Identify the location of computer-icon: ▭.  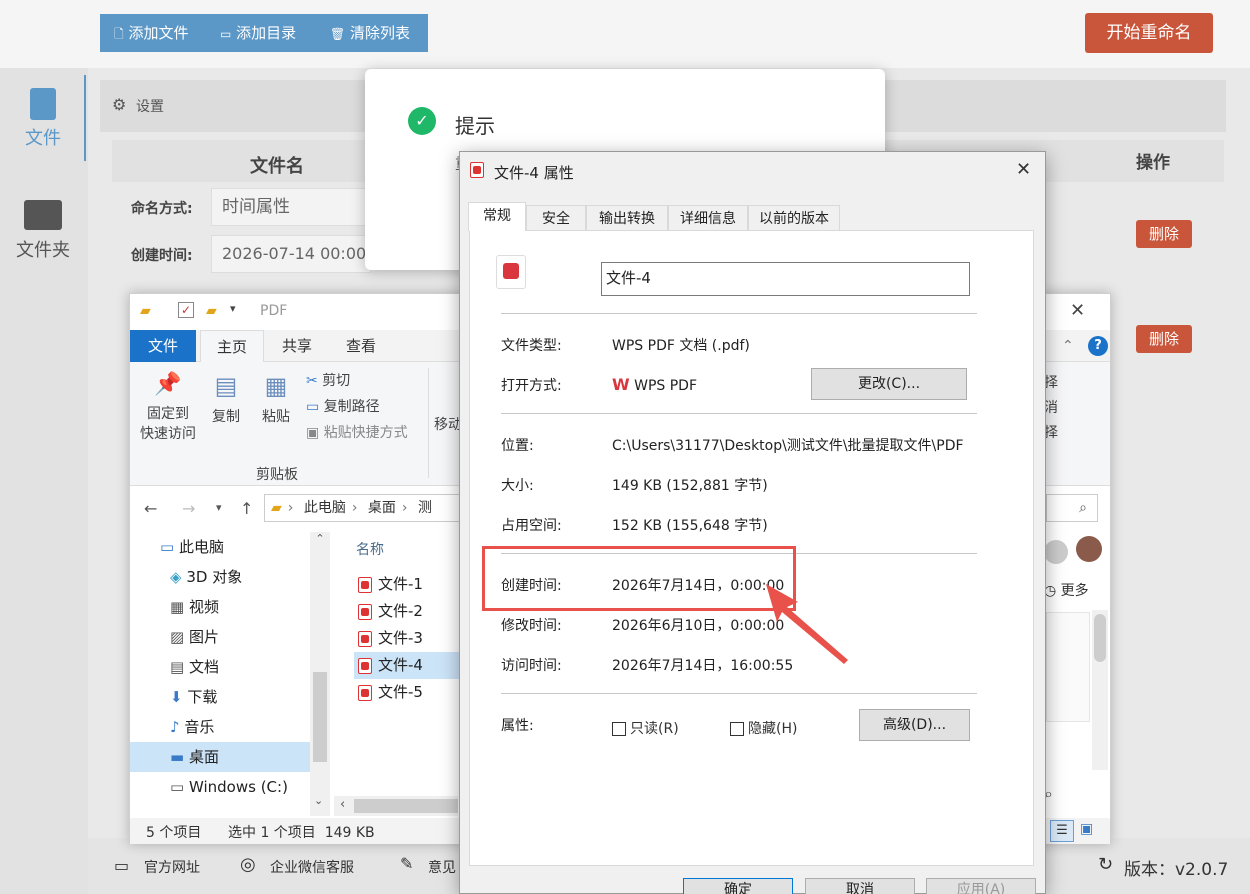
(167, 547).